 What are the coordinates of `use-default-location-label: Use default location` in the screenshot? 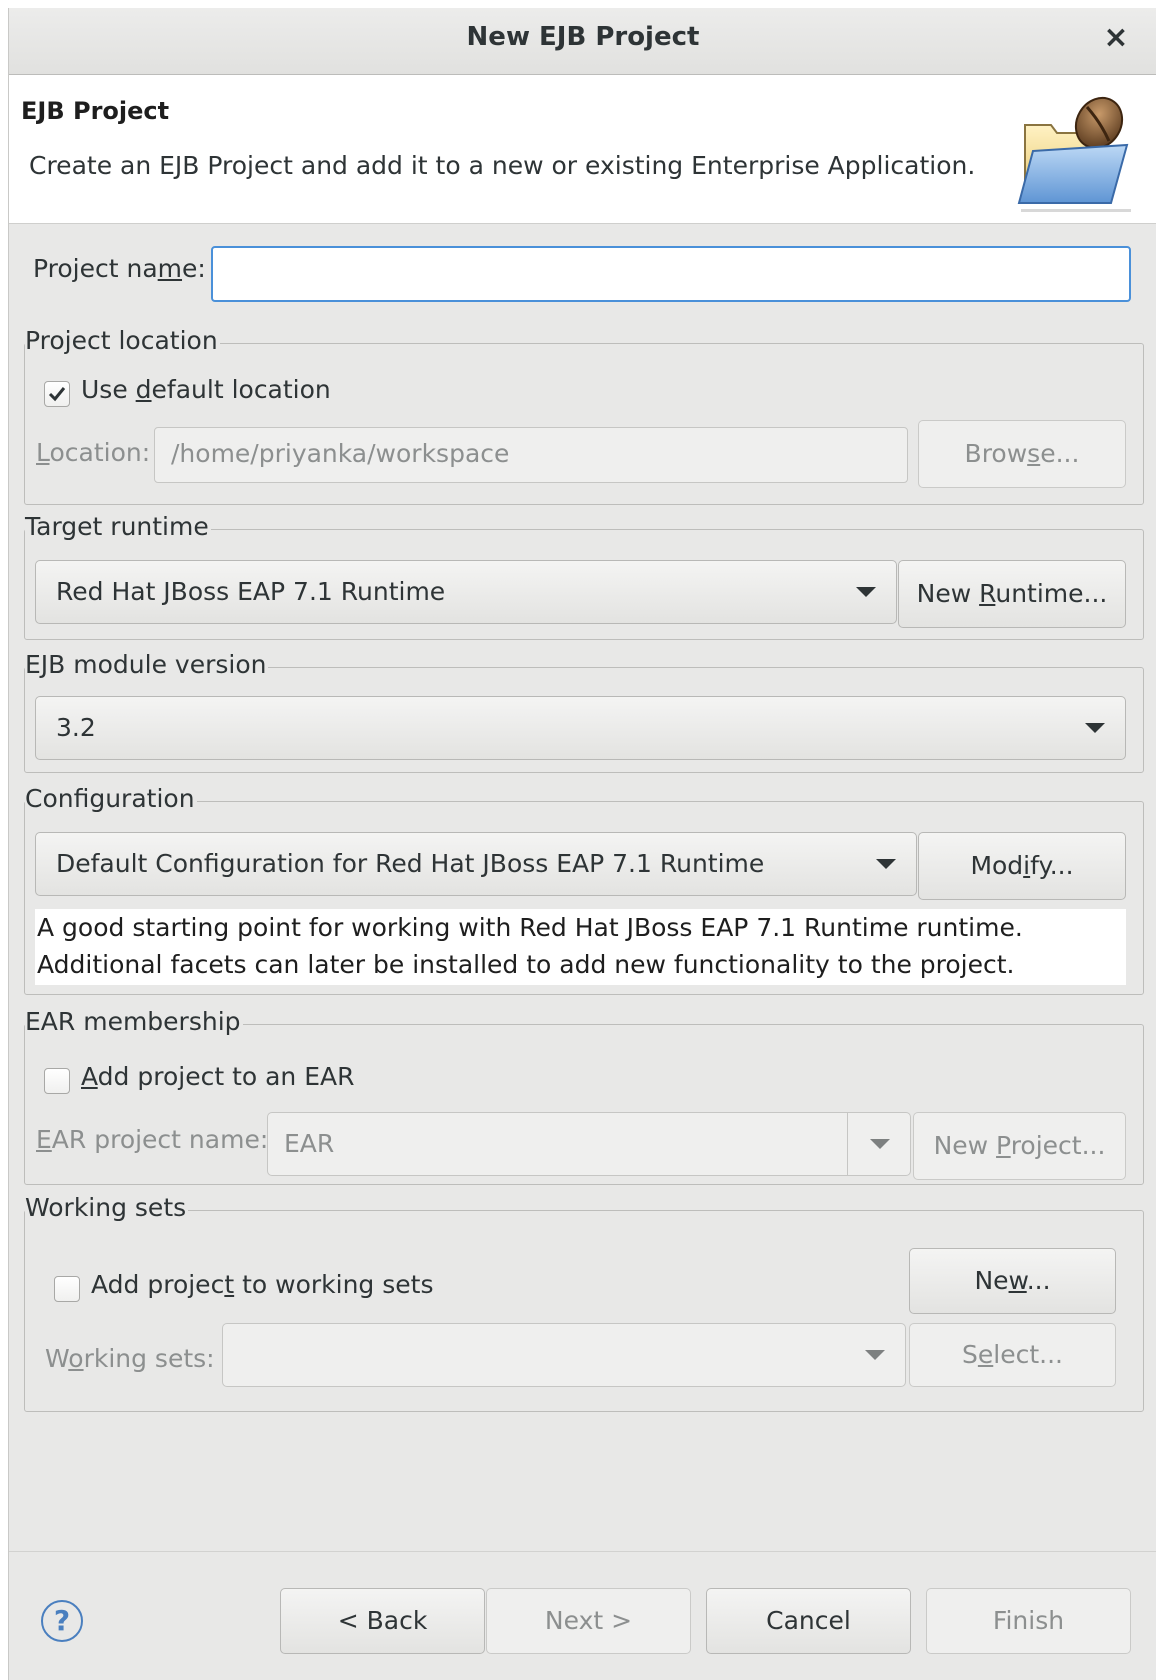 It's located at (206, 389).